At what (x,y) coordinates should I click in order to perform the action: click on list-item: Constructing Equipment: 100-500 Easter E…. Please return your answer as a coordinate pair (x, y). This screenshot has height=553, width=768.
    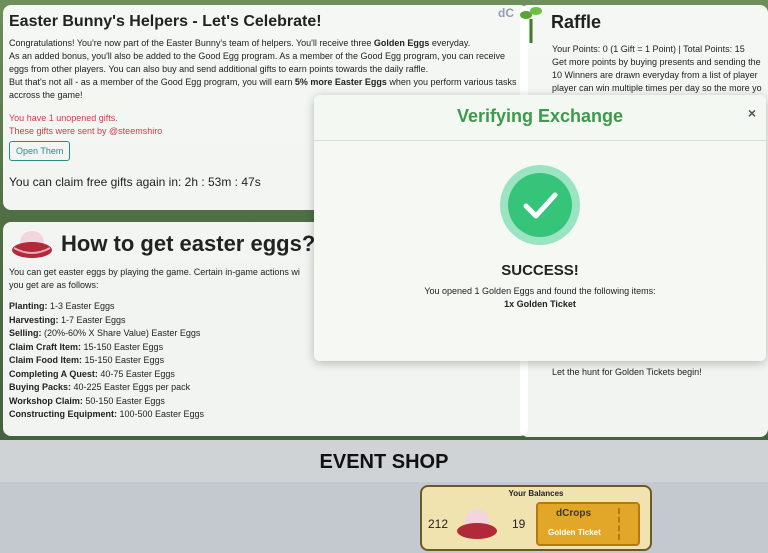
    Looking at the image, I should click on (265, 415).